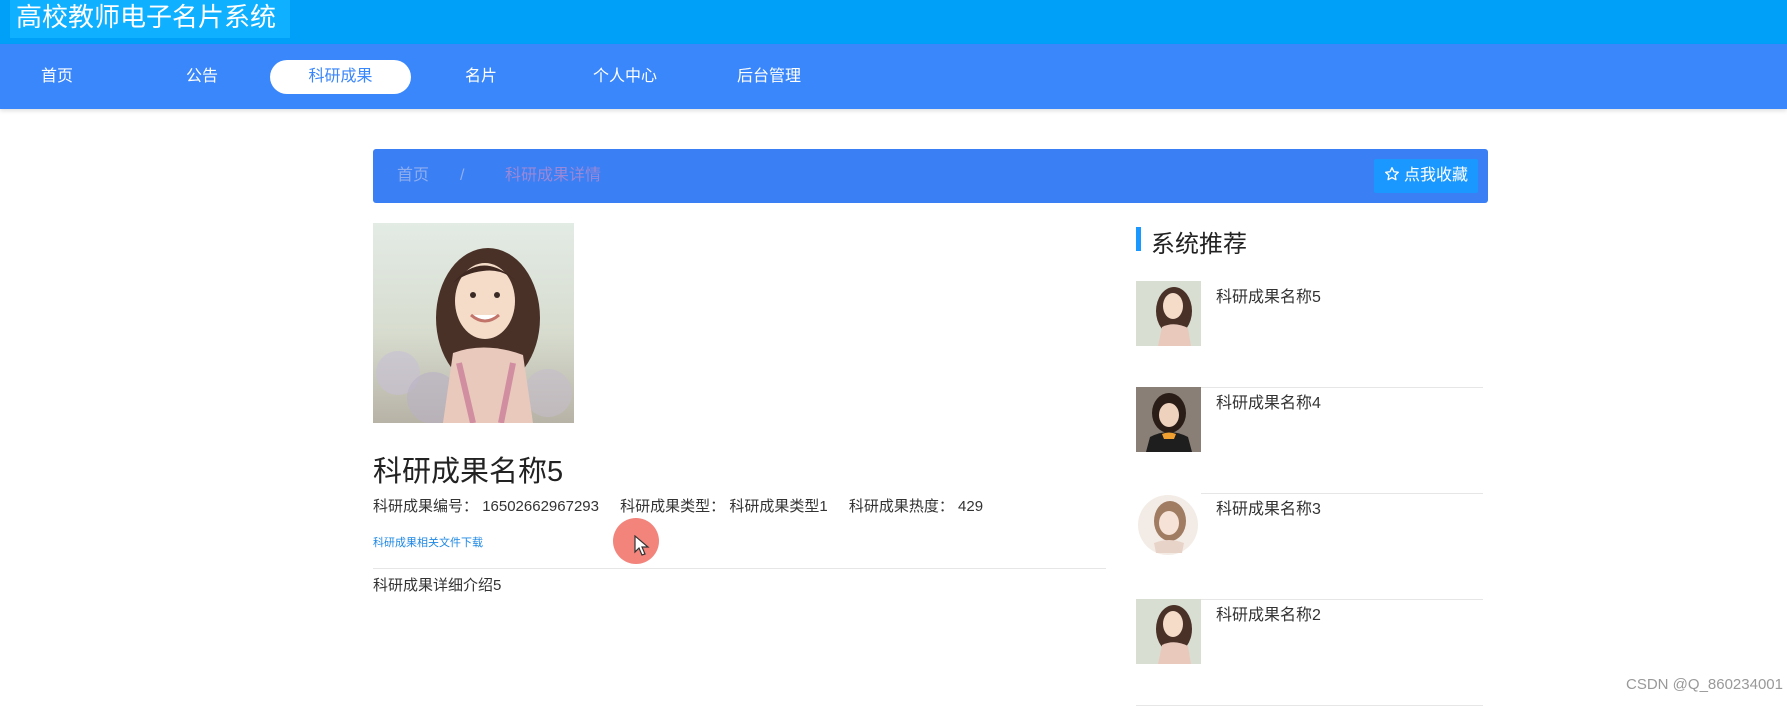  What do you see at coordinates (540, 506) in the screenshot?
I see `number-value: 16502662967293` at bounding box center [540, 506].